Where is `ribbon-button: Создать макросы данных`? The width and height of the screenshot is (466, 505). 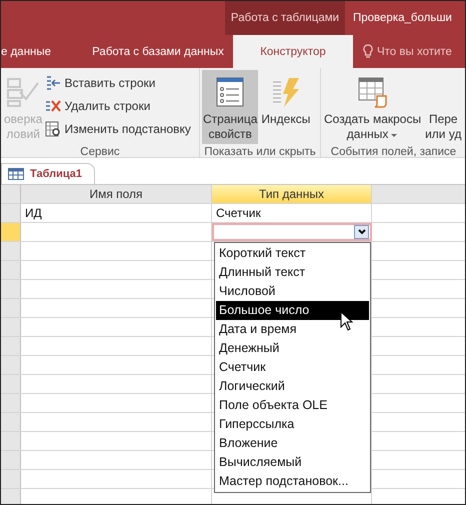
ribbon-button: Создать макросы данных is located at coordinates (372, 107).